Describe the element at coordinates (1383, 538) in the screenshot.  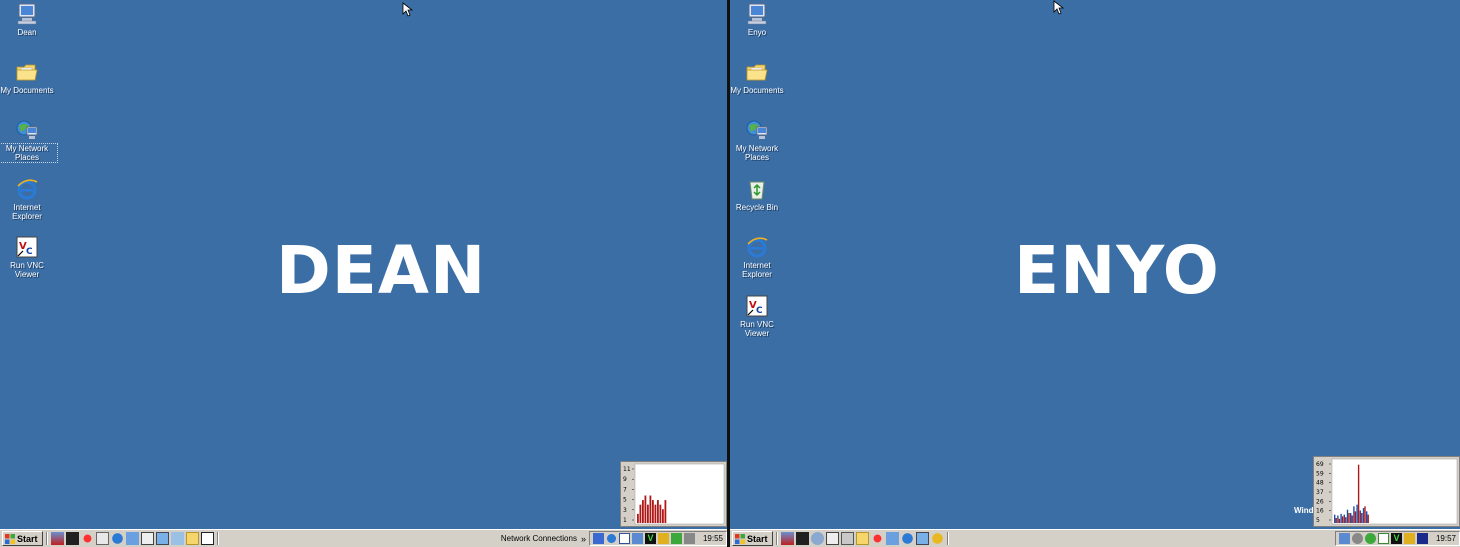
I see `tray-document-icon` at that location.